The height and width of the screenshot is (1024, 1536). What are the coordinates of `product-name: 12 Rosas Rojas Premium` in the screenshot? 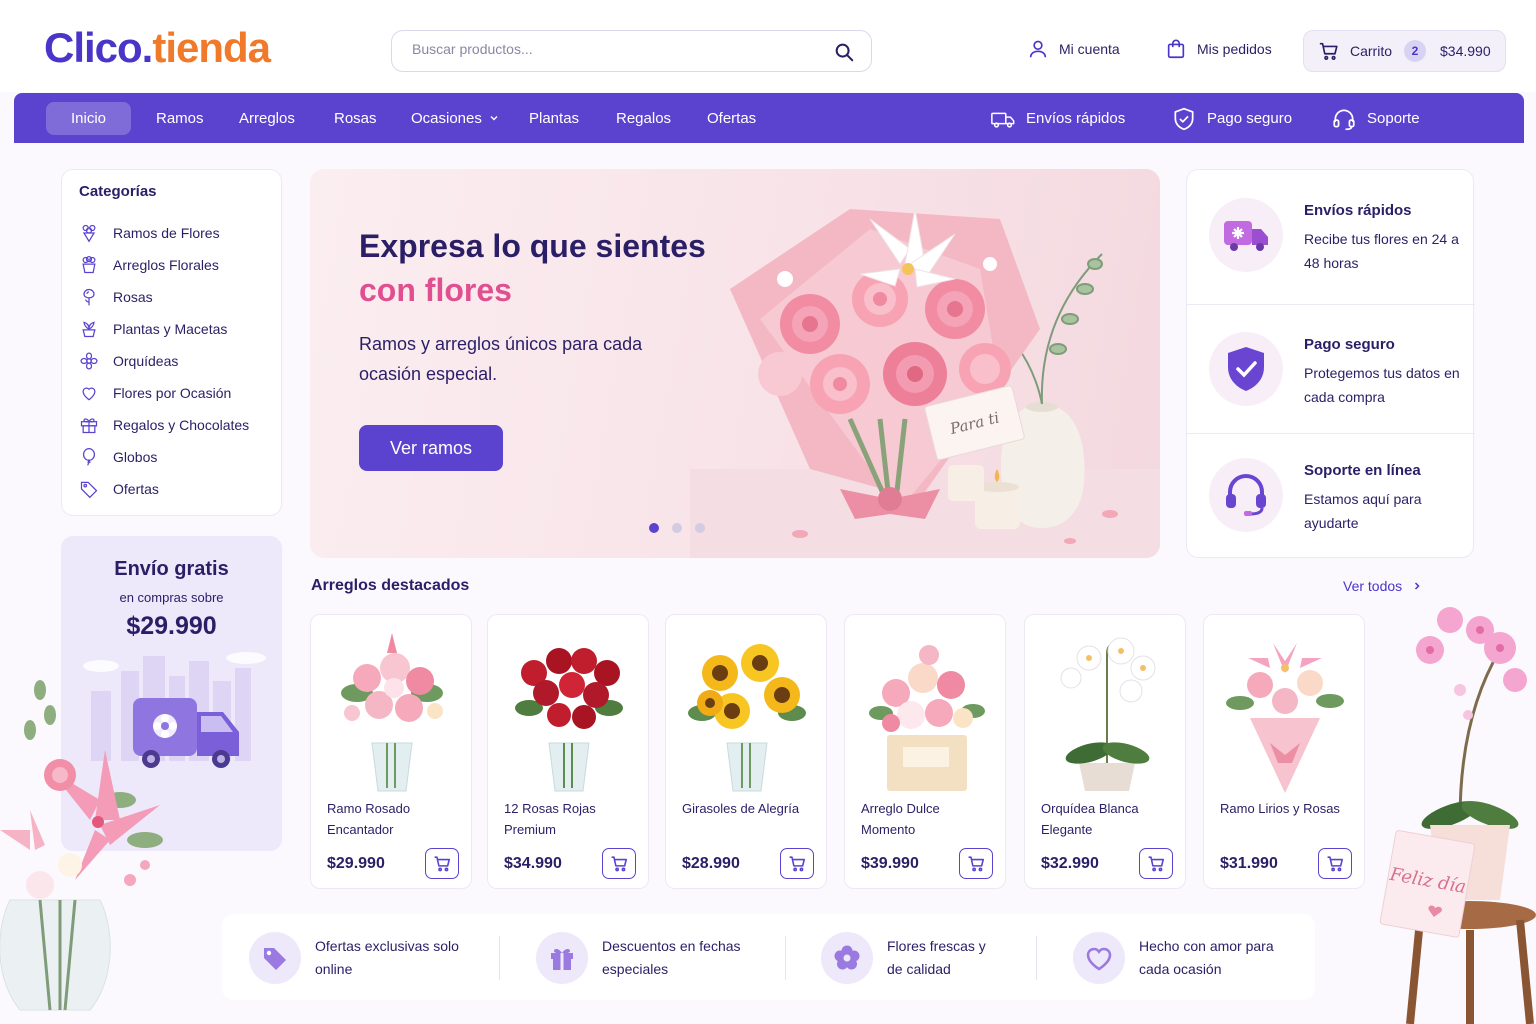 It's located at (550, 819).